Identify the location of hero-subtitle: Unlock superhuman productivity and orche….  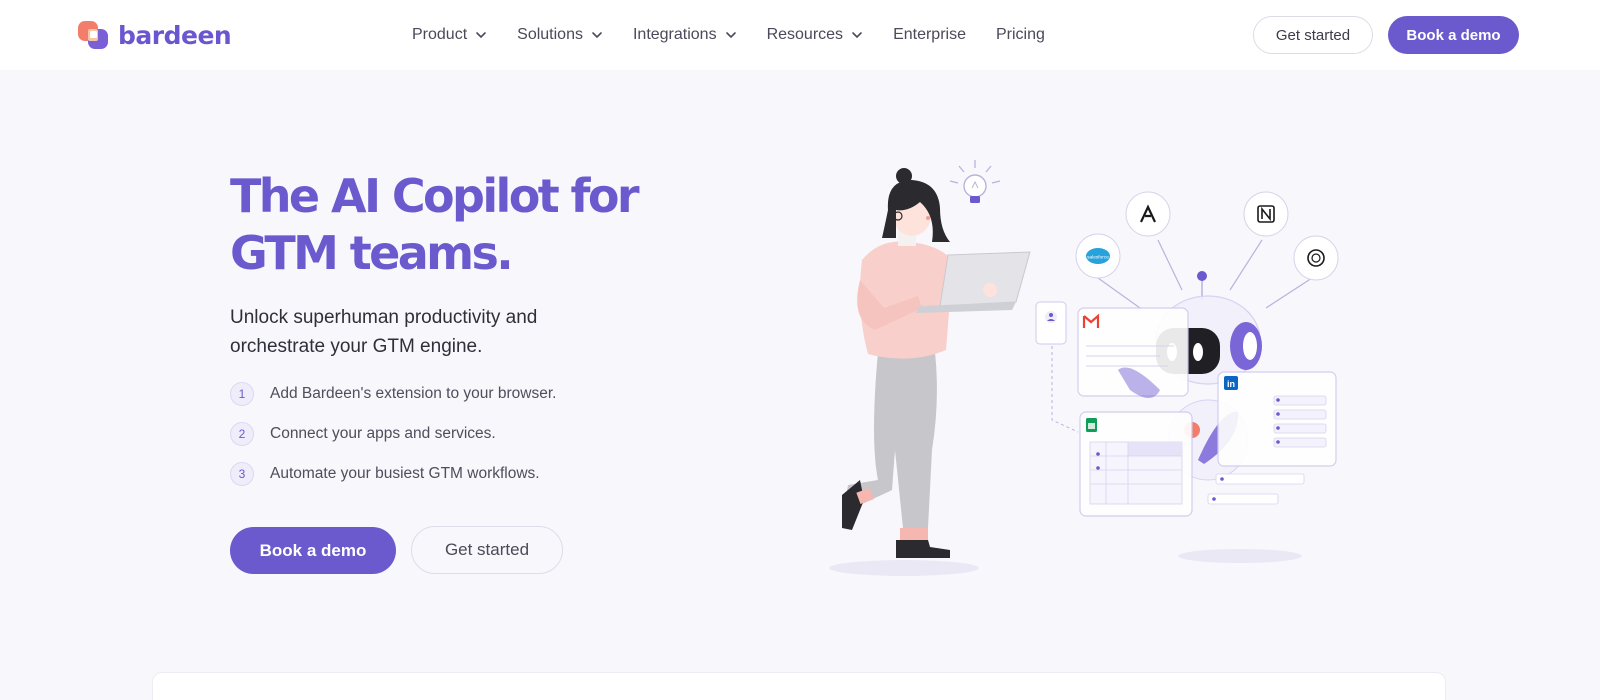
(384, 332).